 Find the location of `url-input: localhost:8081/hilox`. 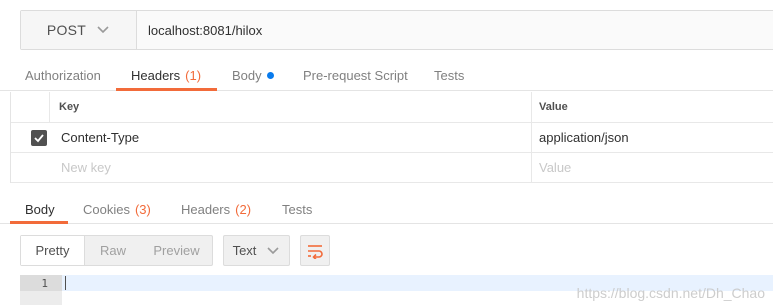

url-input: localhost:8081/hilox is located at coordinates (205, 30).